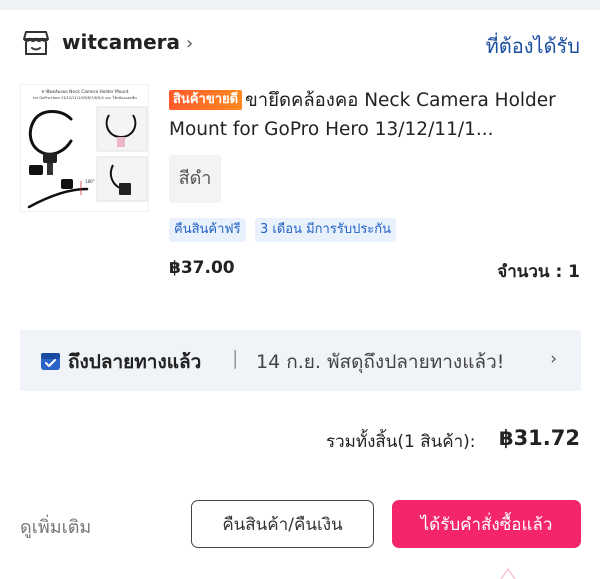 The width and height of the screenshot is (600, 579). I want to click on svg-text:ขายึดคล้องคอ Neck Camera Holde: ขายึดคล้องคอ Neck Camera Holder Mount, so click(85, 92).